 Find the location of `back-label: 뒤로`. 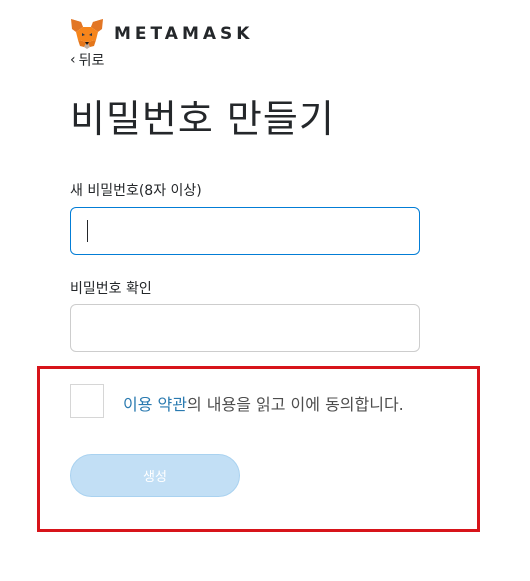

back-label: 뒤로 is located at coordinates (91, 61).